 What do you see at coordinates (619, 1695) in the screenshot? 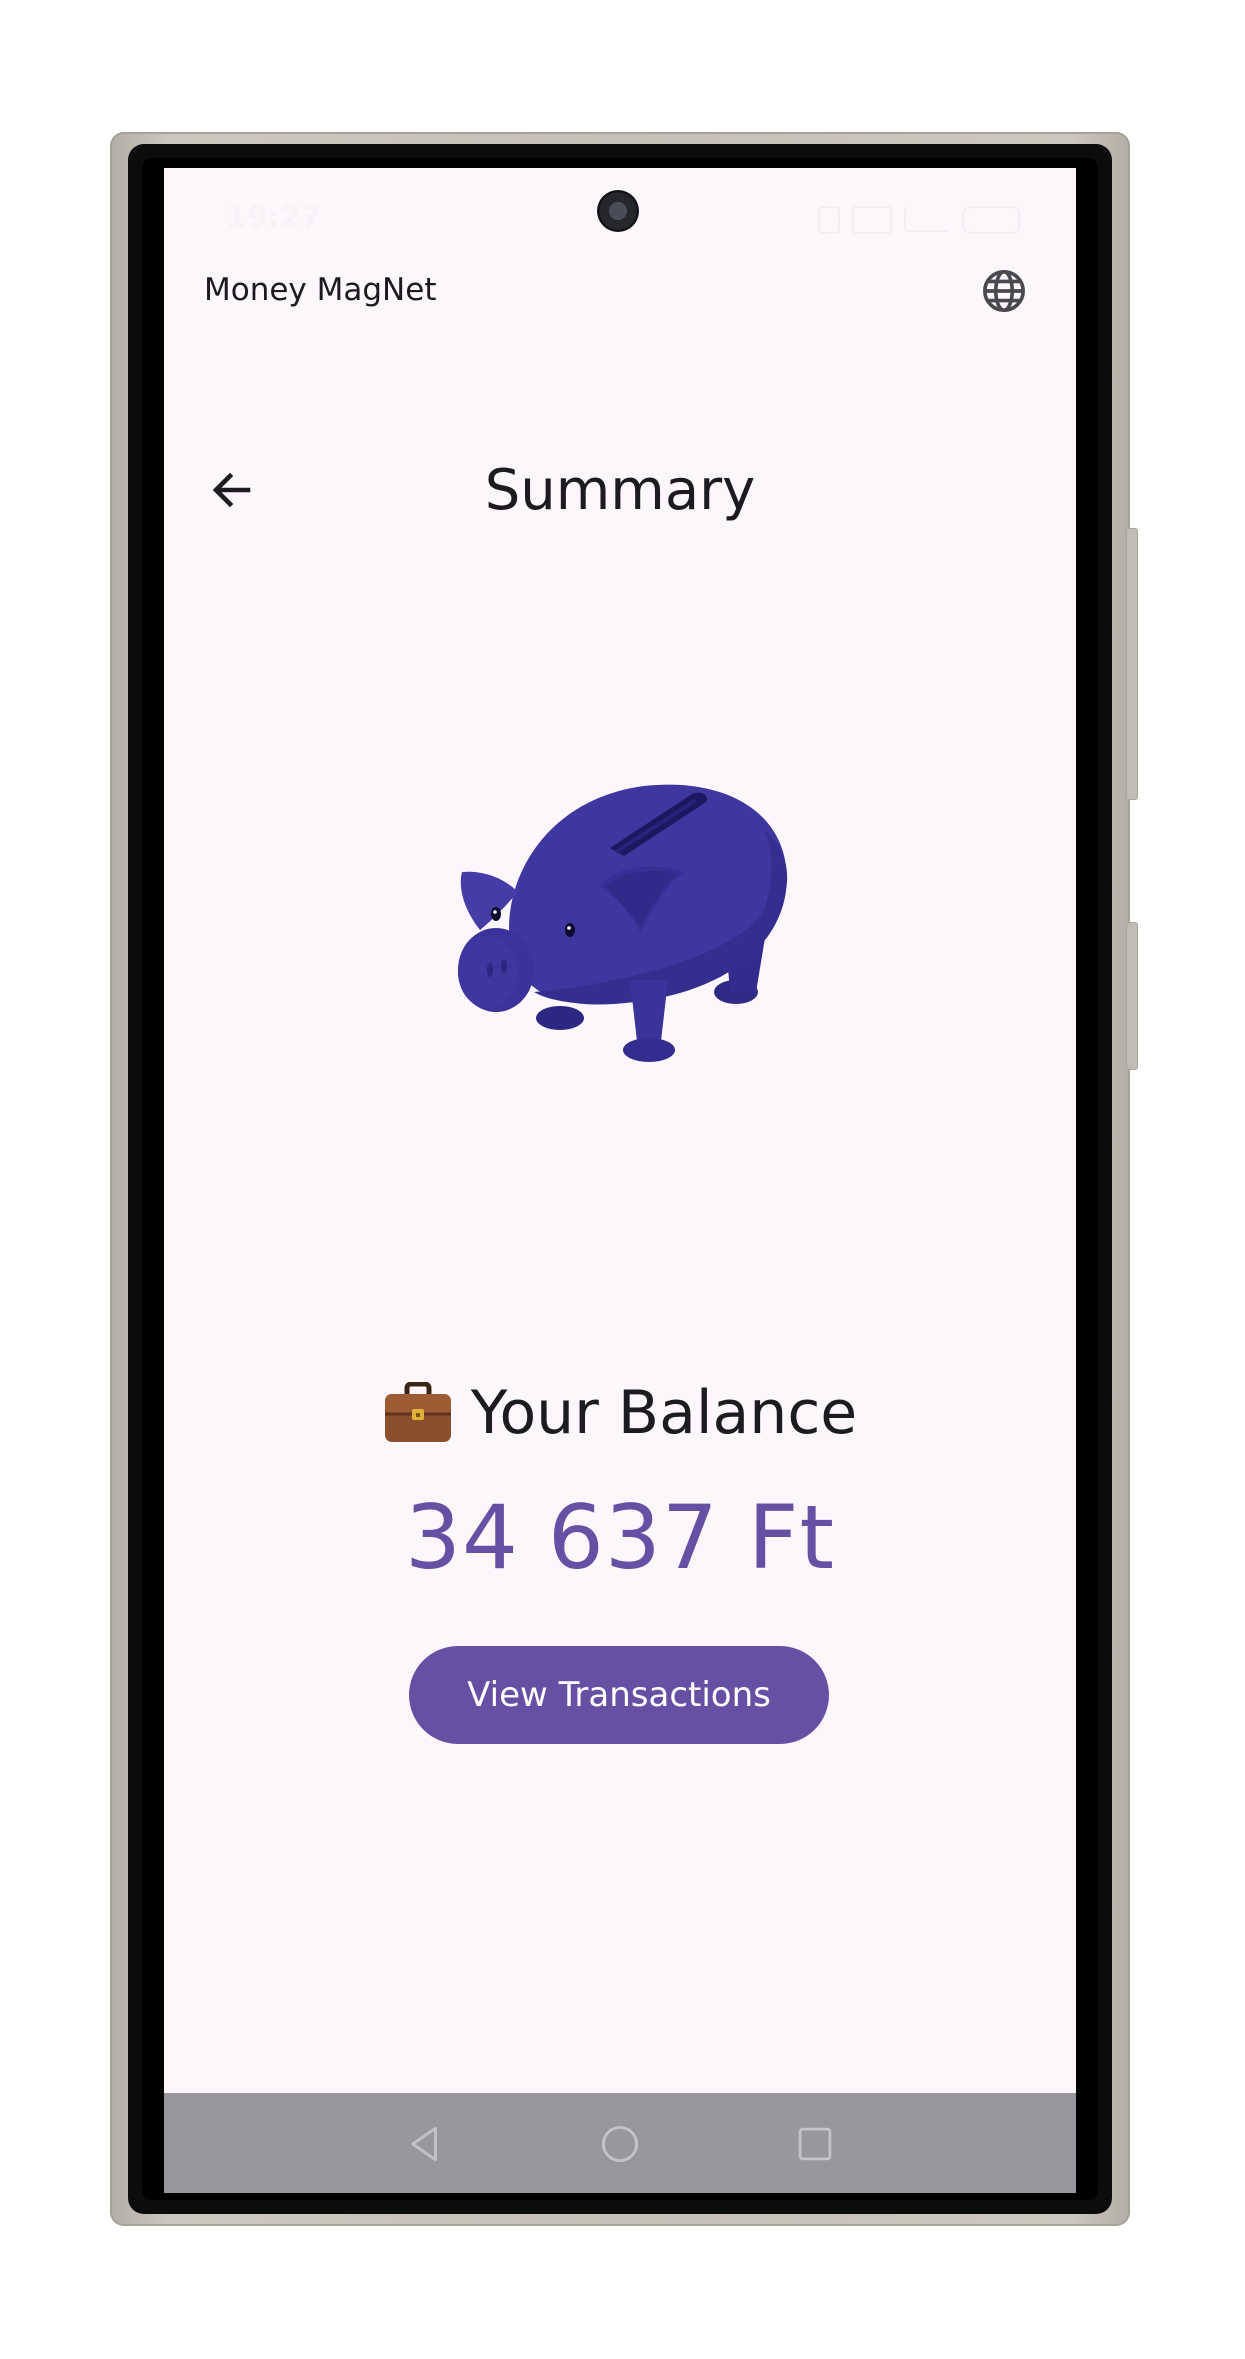
I see `view-transactions-button: View Transactions` at bounding box center [619, 1695].